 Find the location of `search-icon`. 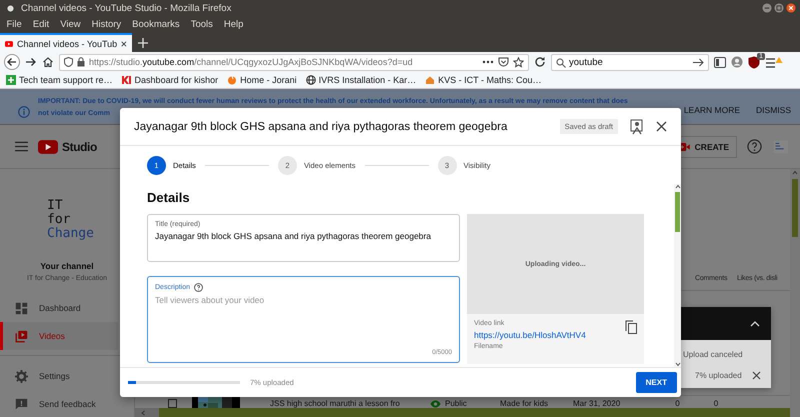

search-icon is located at coordinates (561, 63).